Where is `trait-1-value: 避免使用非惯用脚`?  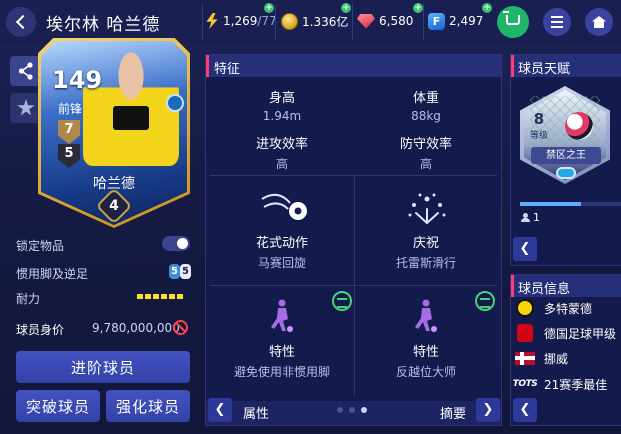
trait-1-value: 避免使用非惯用脚 is located at coordinates (281, 372).